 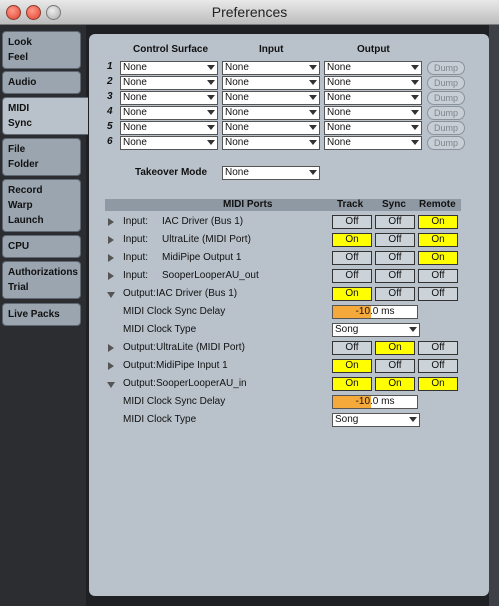 What do you see at coordinates (287, 294) in the screenshot?
I see `midi-port-row: Output: IAC Driver (Bus 1) On Off Off` at bounding box center [287, 294].